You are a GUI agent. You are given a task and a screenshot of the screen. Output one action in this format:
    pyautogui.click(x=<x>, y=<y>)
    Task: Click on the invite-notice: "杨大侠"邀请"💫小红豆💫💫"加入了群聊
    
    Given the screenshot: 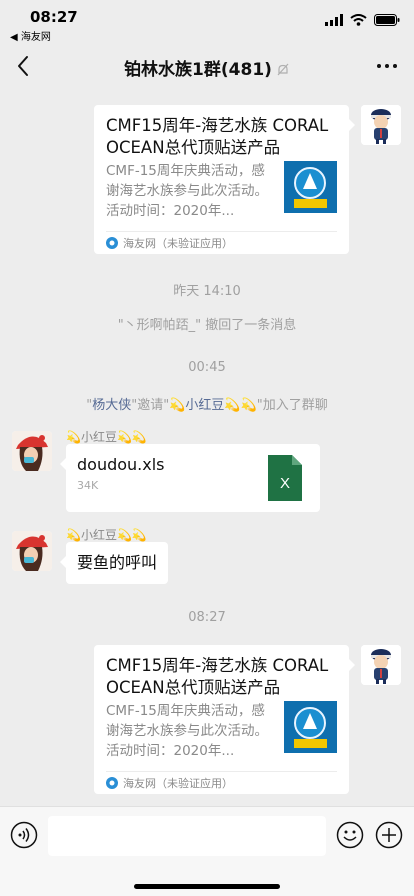 What is the action you would take?
    pyautogui.click(x=207, y=405)
    